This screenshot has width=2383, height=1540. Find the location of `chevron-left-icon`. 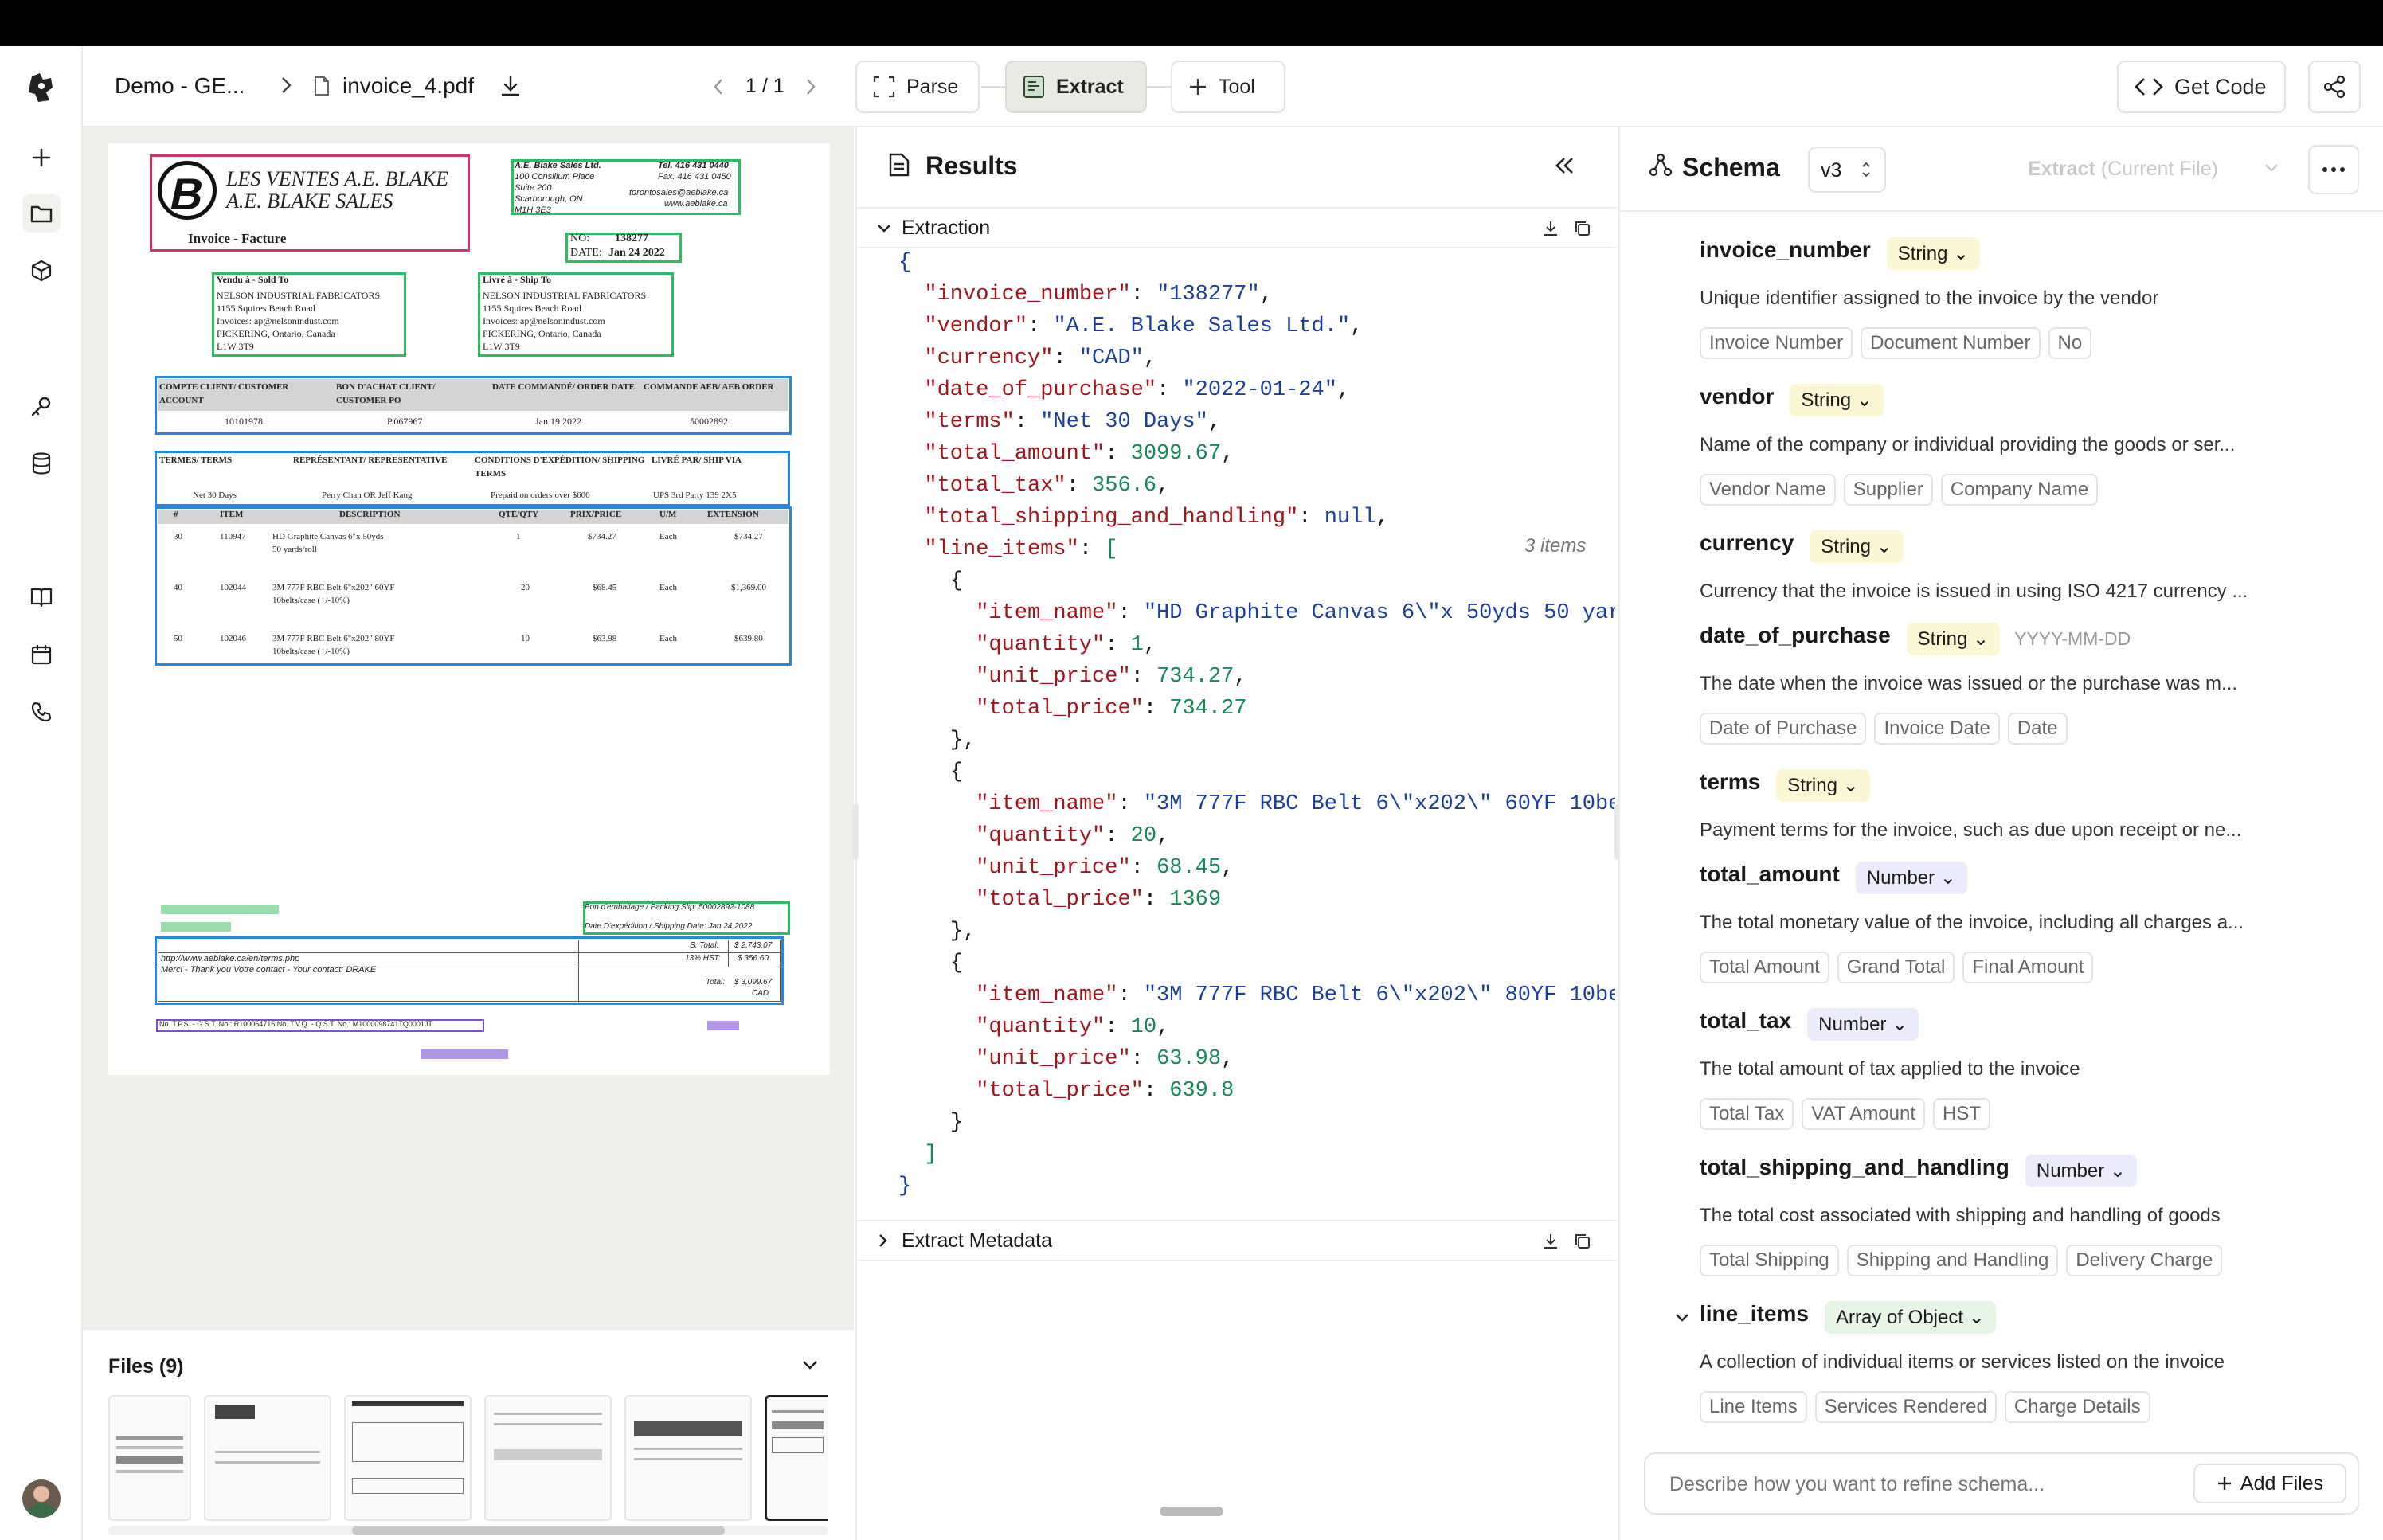

chevron-left-icon is located at coordinates (718, 88).